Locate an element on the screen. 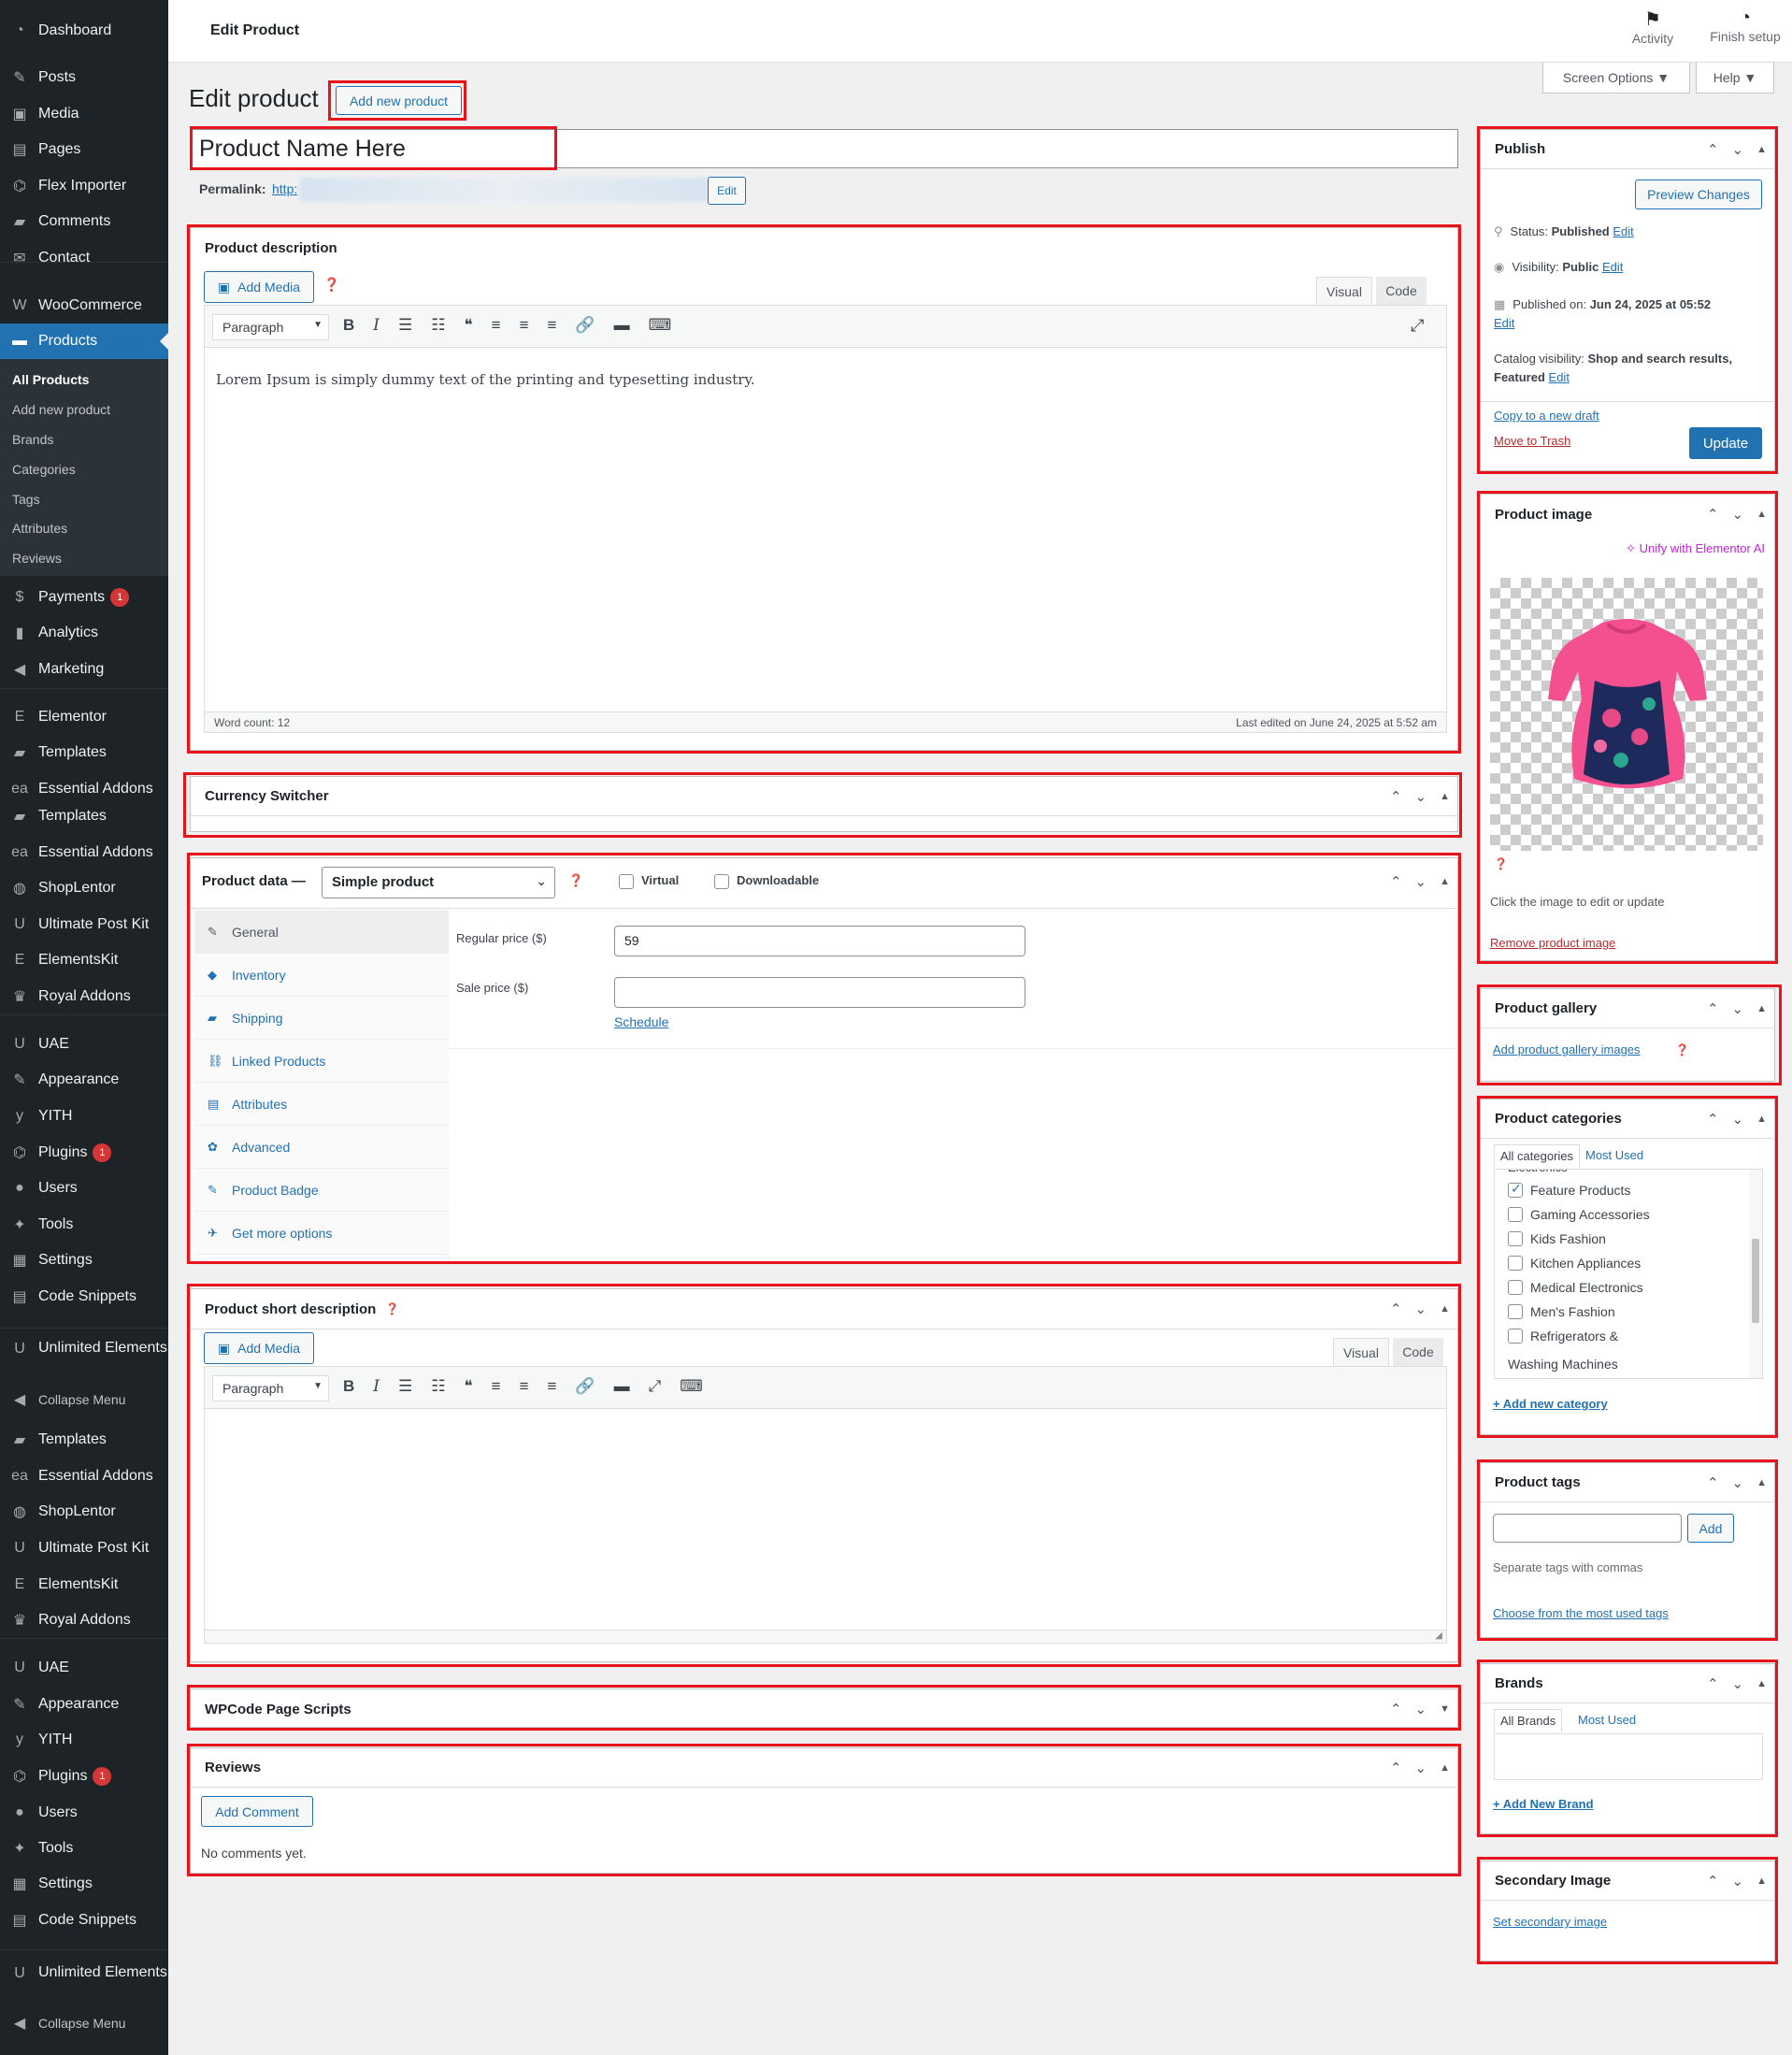 The image size is (1792, 2055). add-new-brand-link: + Add New Brand is located at coordinates (1543, 1804).